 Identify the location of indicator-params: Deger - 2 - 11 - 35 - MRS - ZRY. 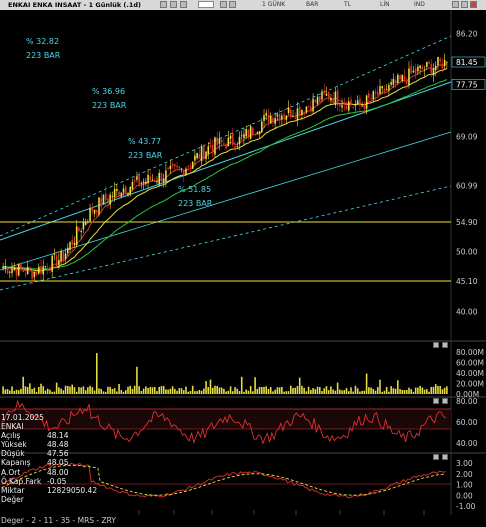
(58, 520).